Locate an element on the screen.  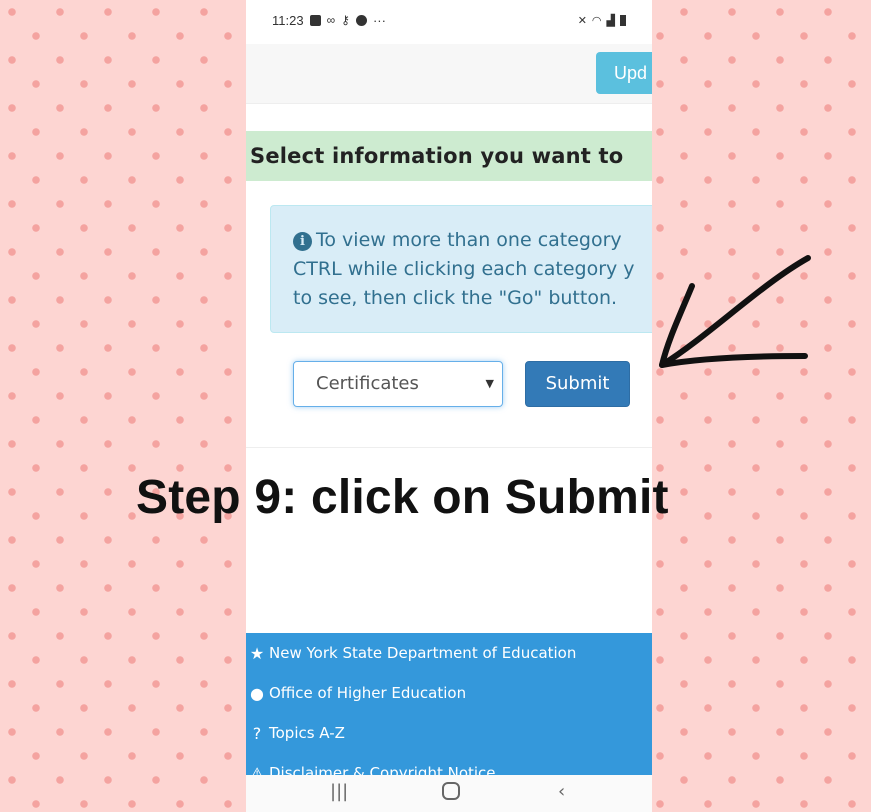
question-icon: ? is located at coordinates (257, 733).